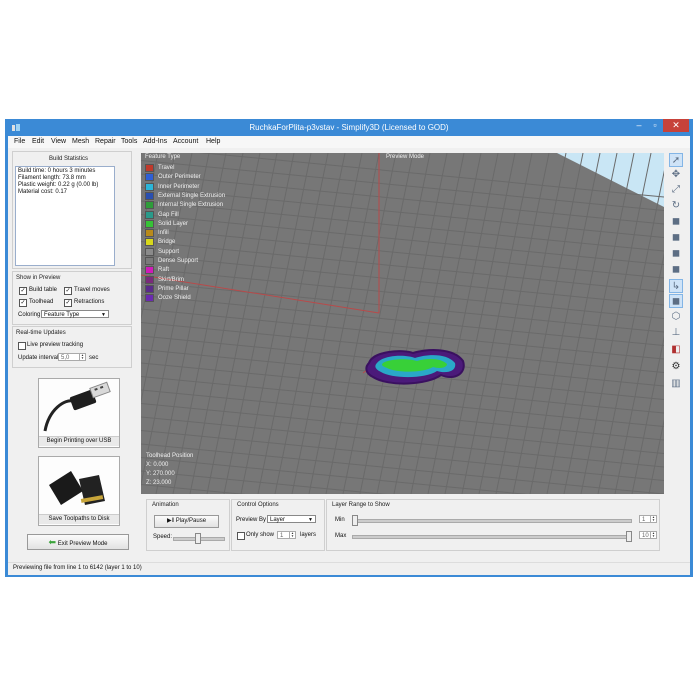 This screenshot has height=700, width=700. Describe the element at coordinates (79, 519) in the screenshot. I see `save-toolpaths-label: Save Toolpaths to Disk` at that location.